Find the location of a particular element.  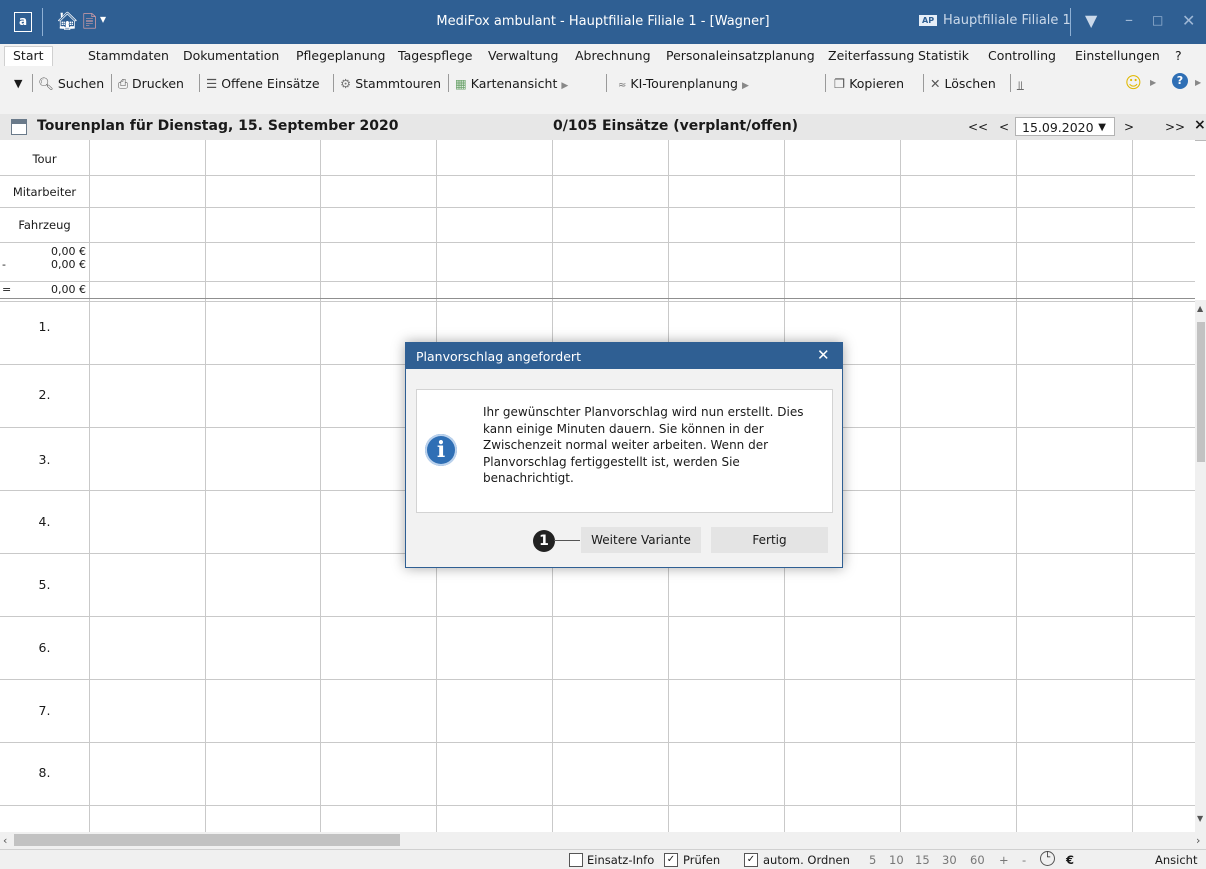

menu-tagespflege: Tagespflege is located at coordinates (435, 55).